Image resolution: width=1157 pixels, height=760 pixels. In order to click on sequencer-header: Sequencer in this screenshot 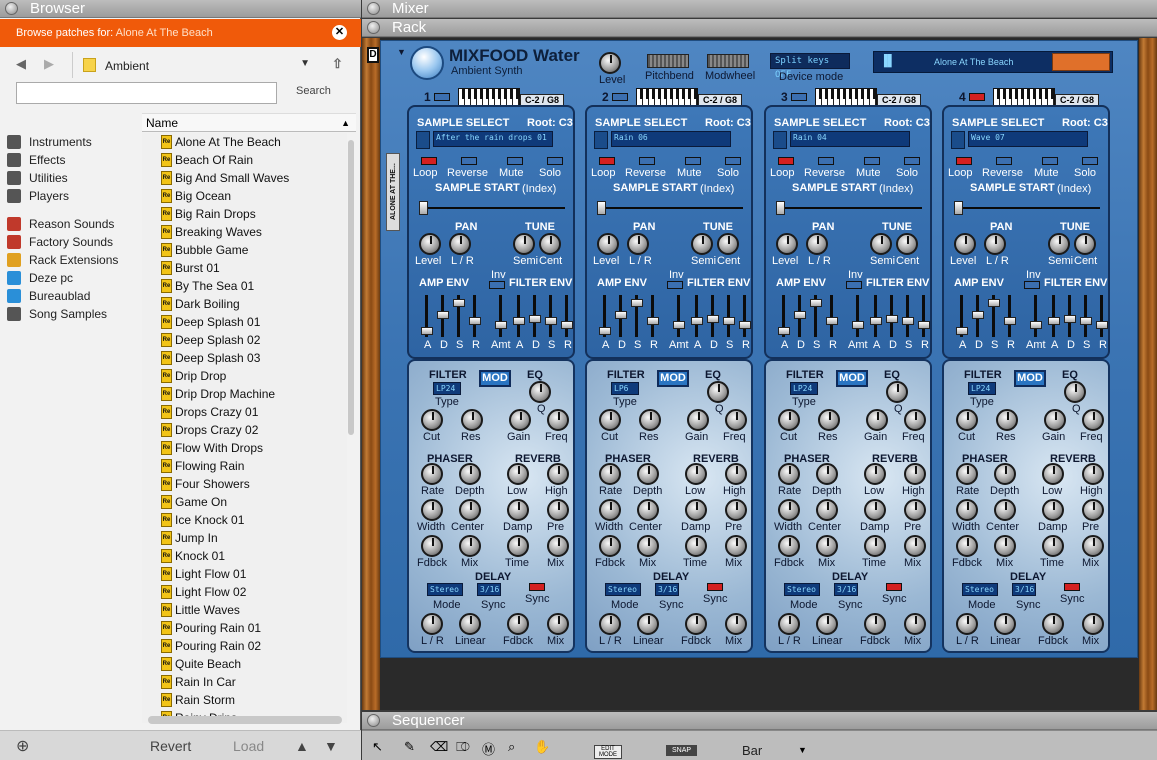, I will do `click(759, 721)`.